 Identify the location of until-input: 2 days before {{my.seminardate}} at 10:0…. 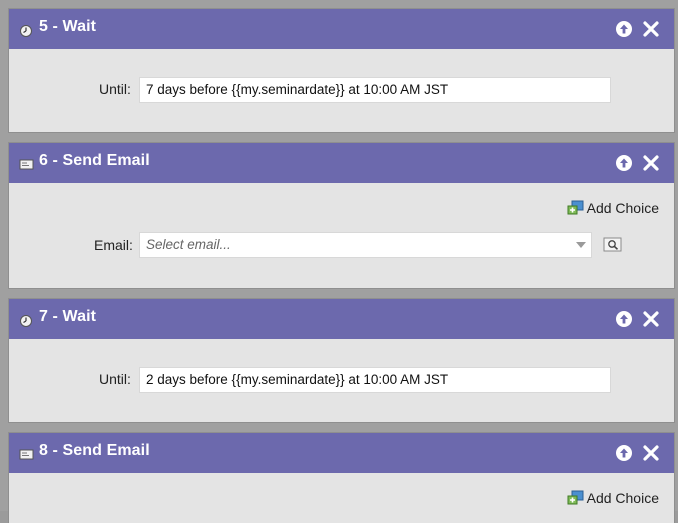
(375, 380).